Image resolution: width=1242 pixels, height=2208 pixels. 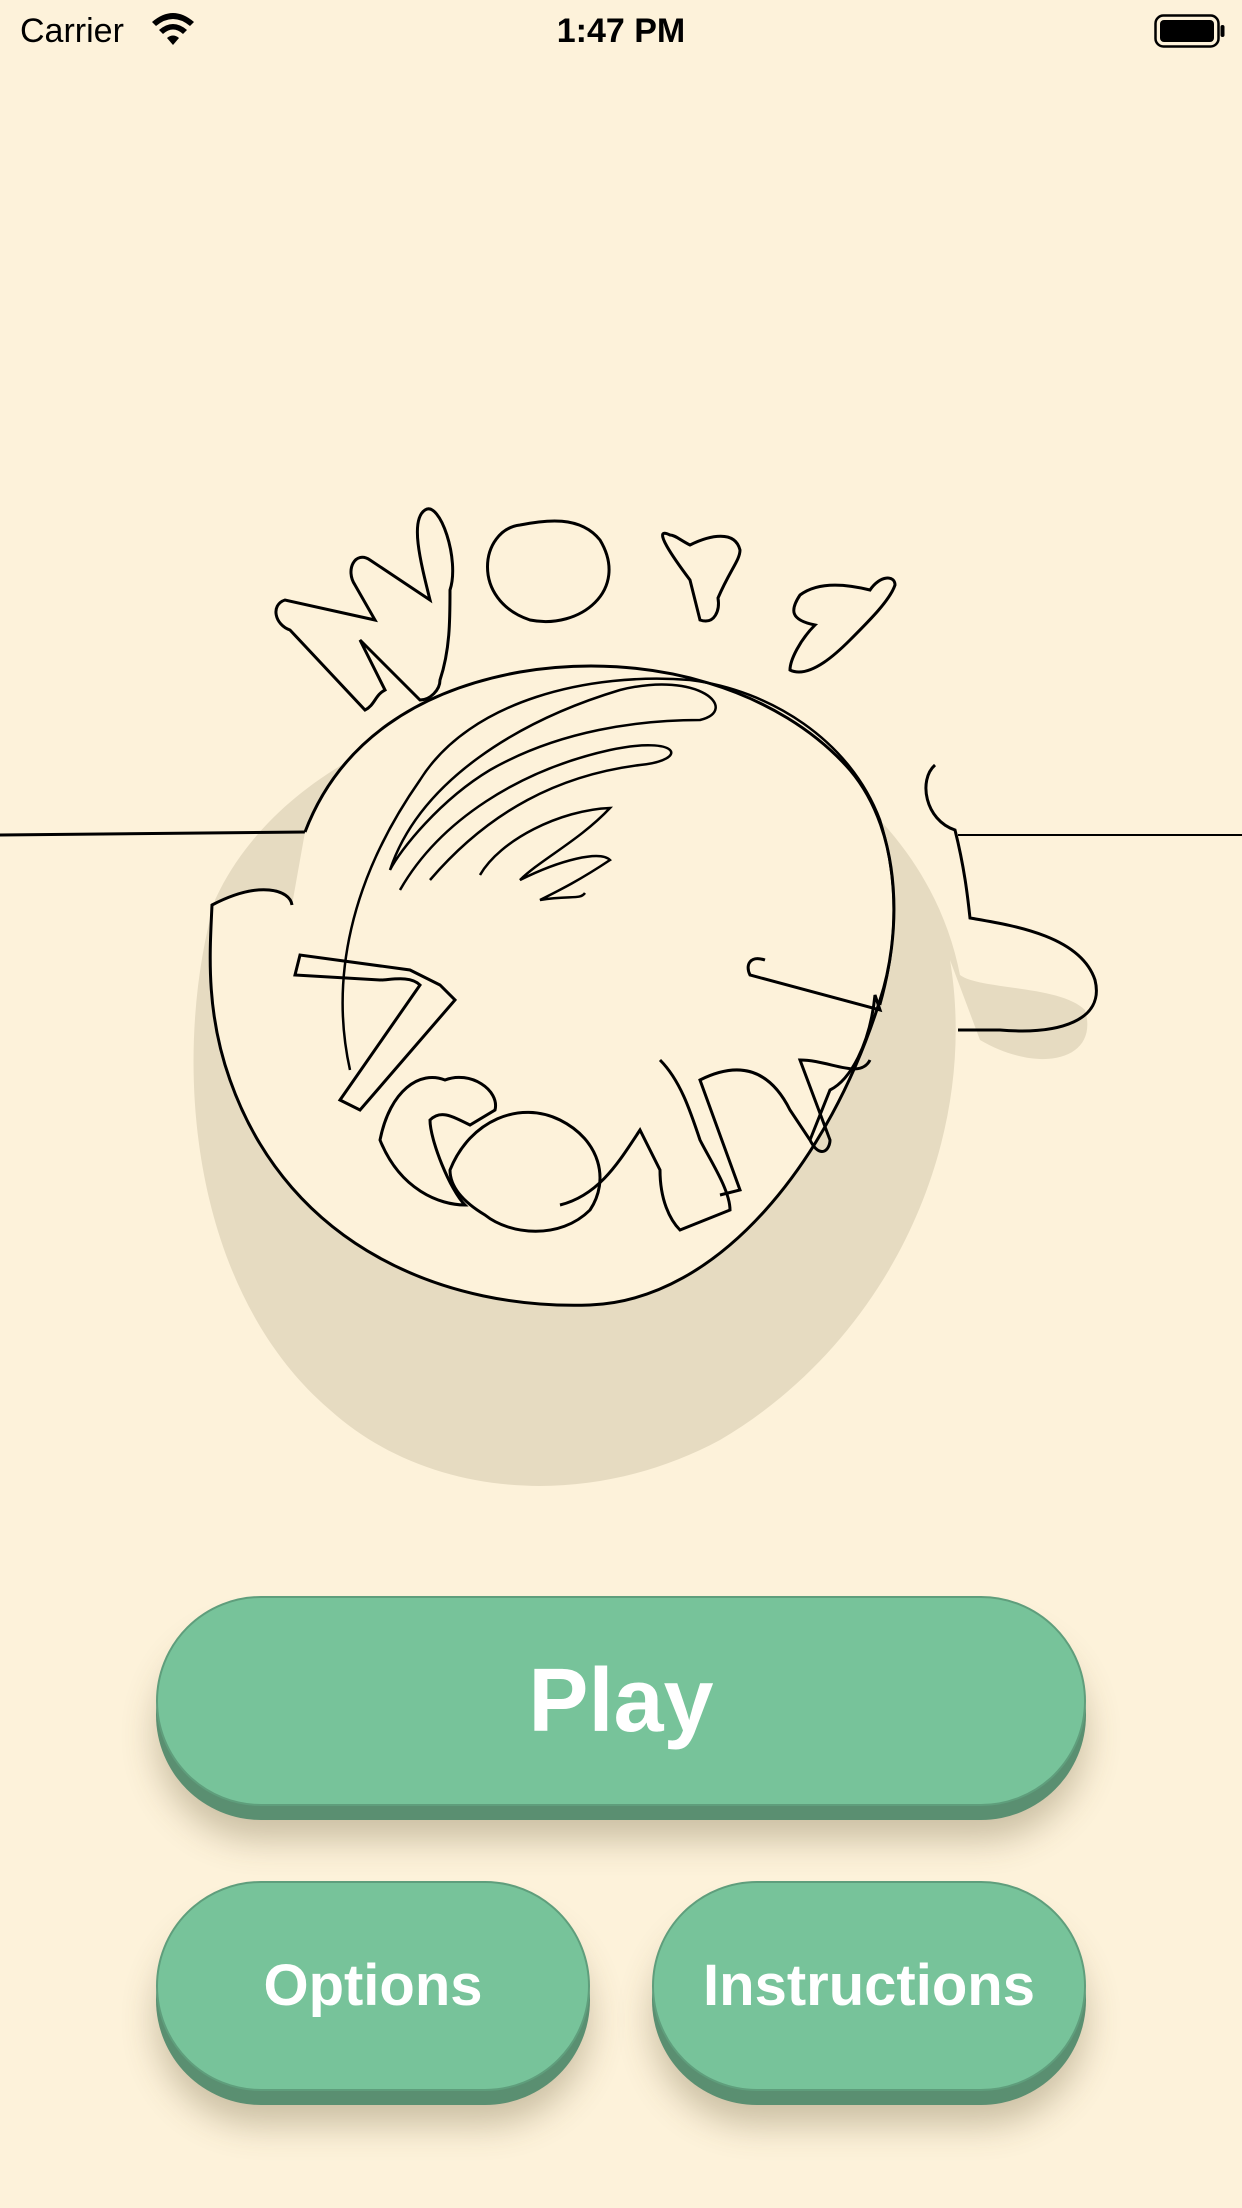 What do you see at coordinates (621, 1701) in the screenshot?
I see `play-button: Play` at bounding box center [621, 1701].